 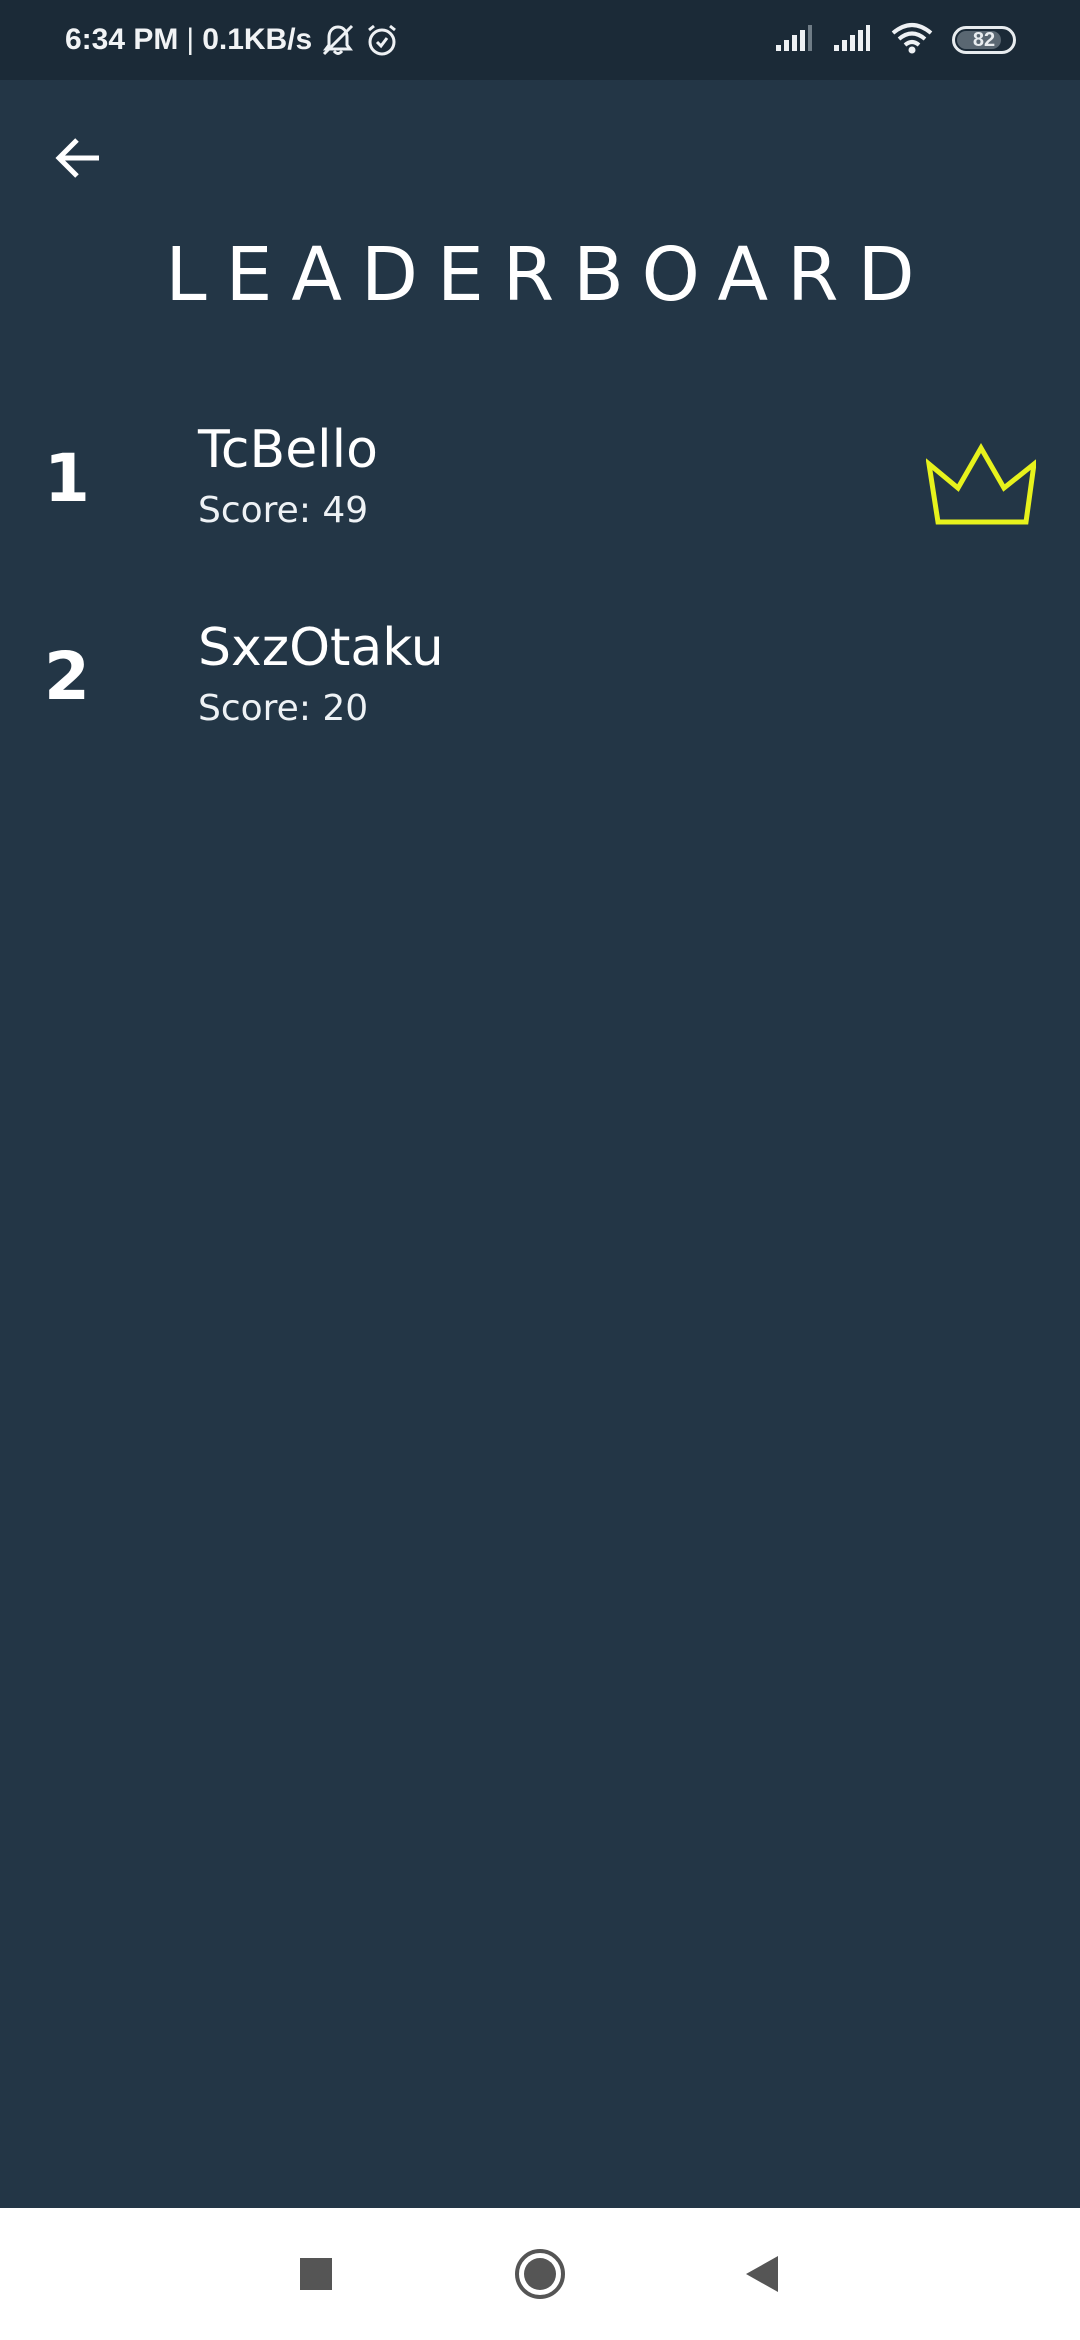 I want to click on back-button, so click(x=78, y=158).